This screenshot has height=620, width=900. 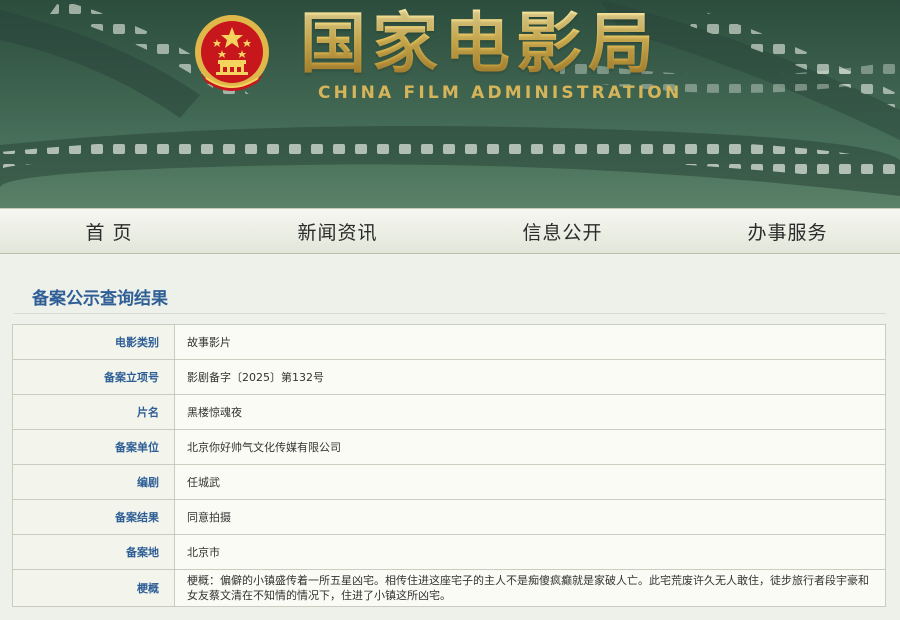 I want to click on nav-item-news: 新闻资讯, so click(x=337, y=231).